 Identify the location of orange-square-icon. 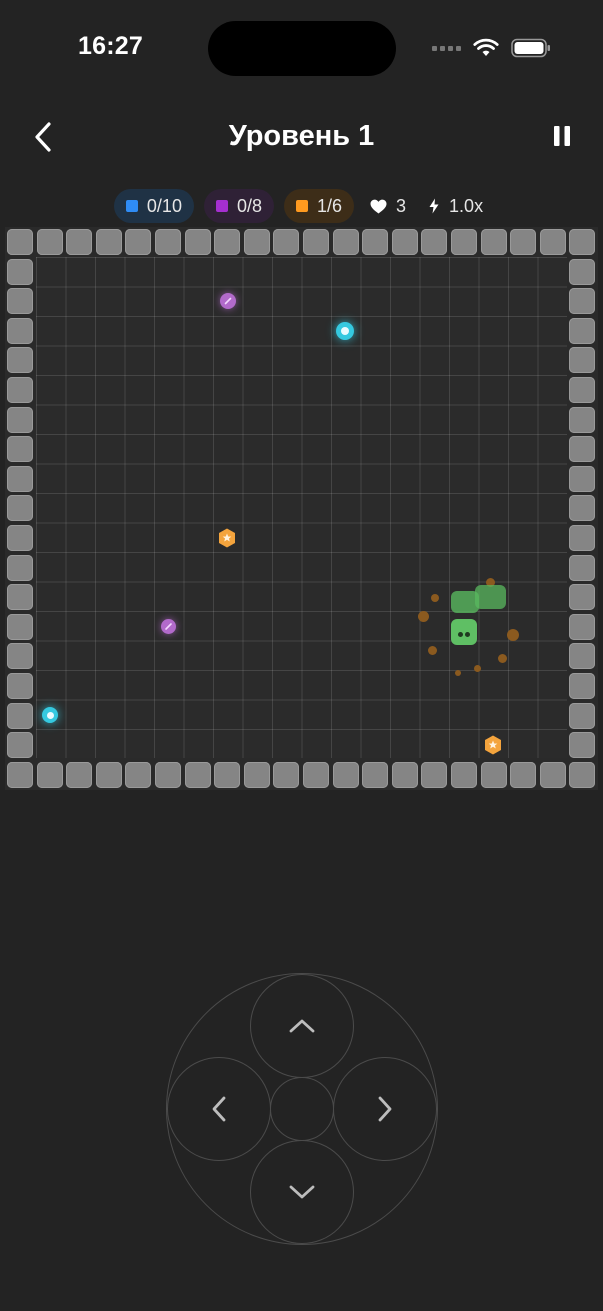
(302, 206).